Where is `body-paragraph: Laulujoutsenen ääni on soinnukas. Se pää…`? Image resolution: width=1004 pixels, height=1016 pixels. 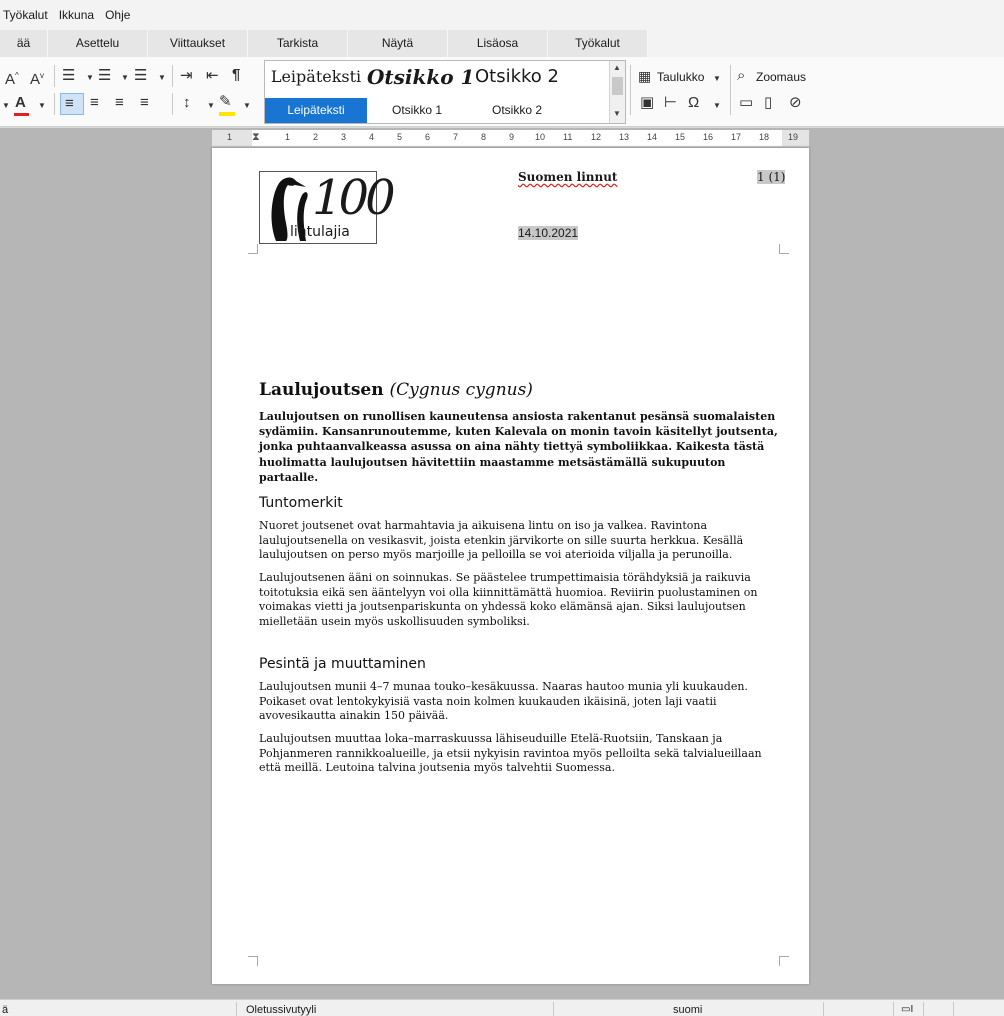 body-paragraph: Laulujoutsenen ääni on soinnukas. Se pää… is located at coordinates (508, 600).